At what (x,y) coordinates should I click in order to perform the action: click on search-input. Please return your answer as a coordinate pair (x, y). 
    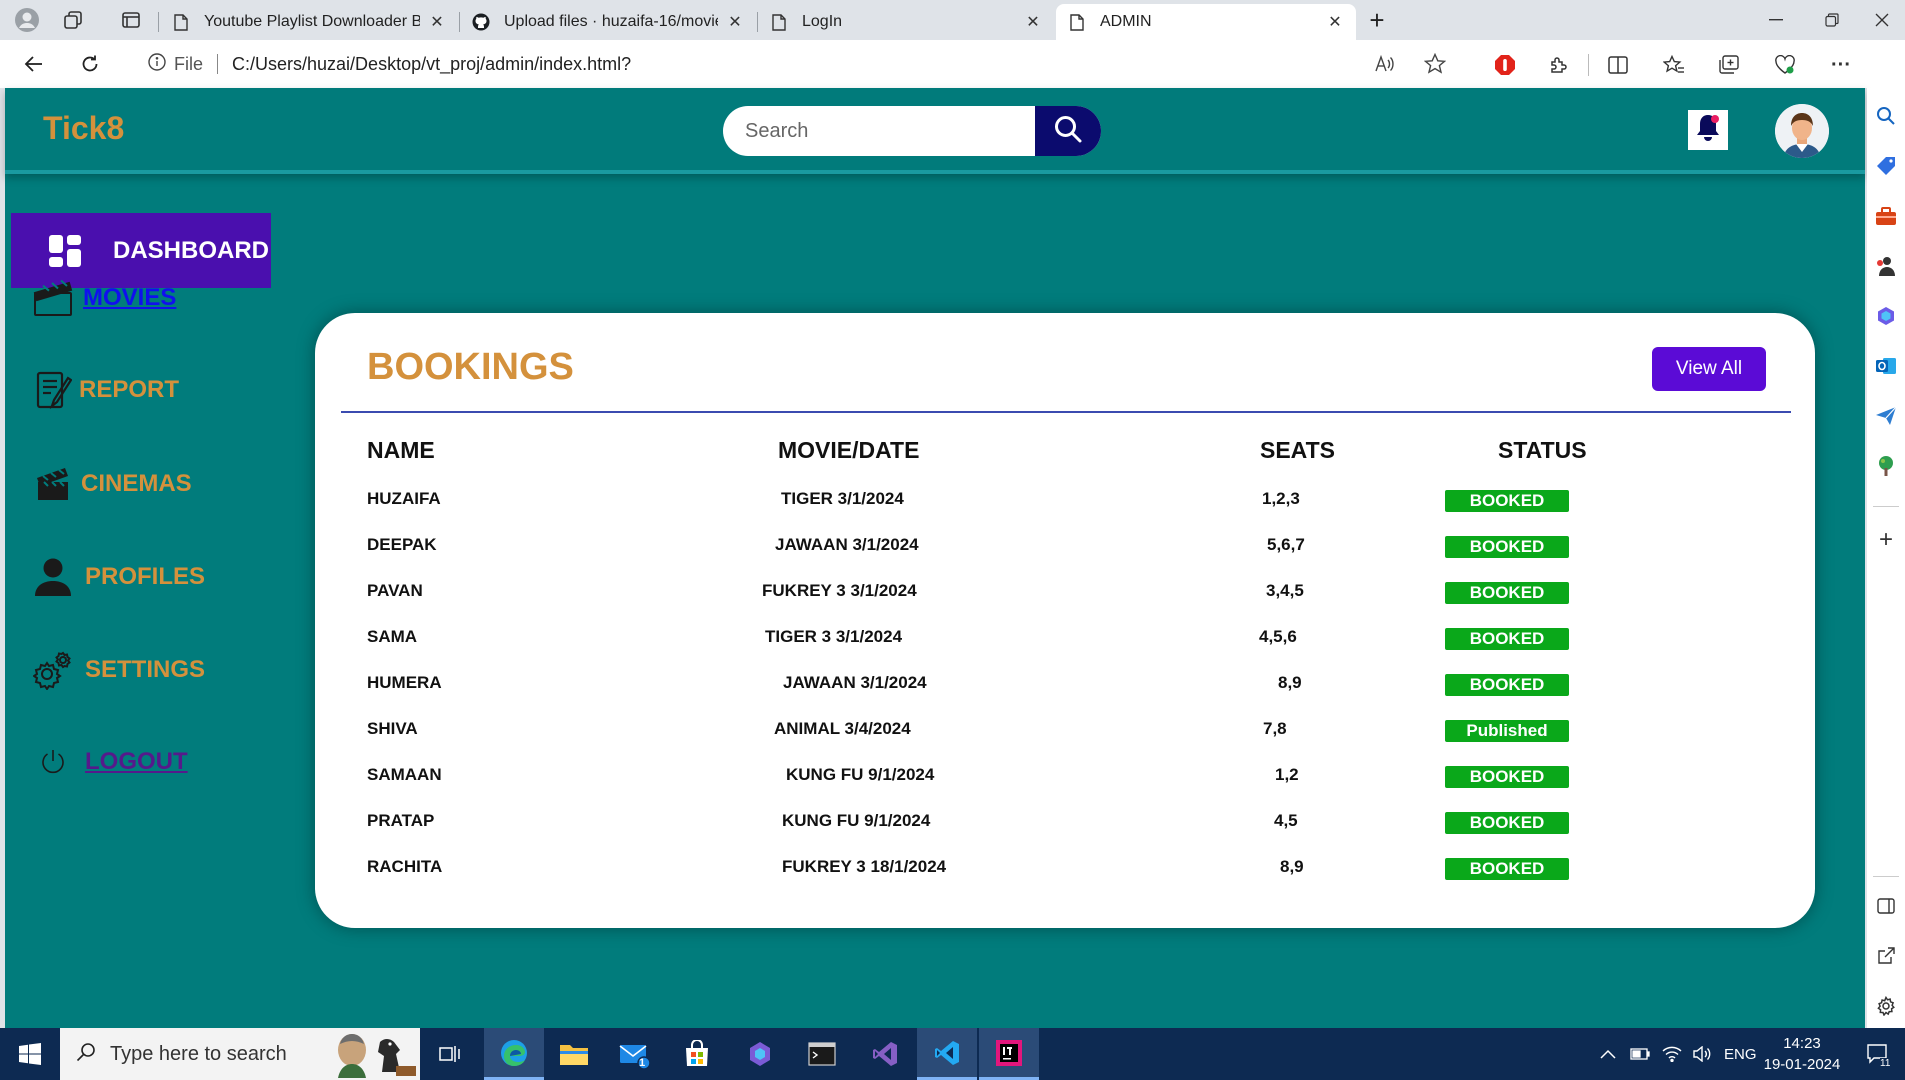
    Looking at the image, I should click on (879, 131).